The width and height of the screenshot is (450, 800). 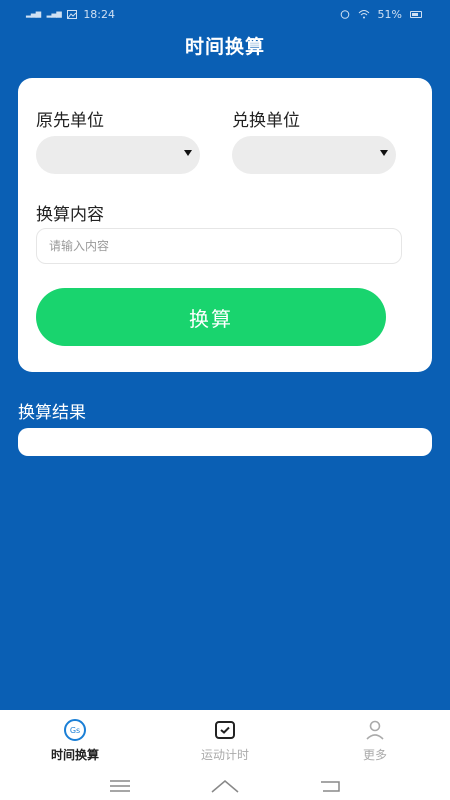 I want to click on clock-icon: Gs, so click(x=75, y=730).